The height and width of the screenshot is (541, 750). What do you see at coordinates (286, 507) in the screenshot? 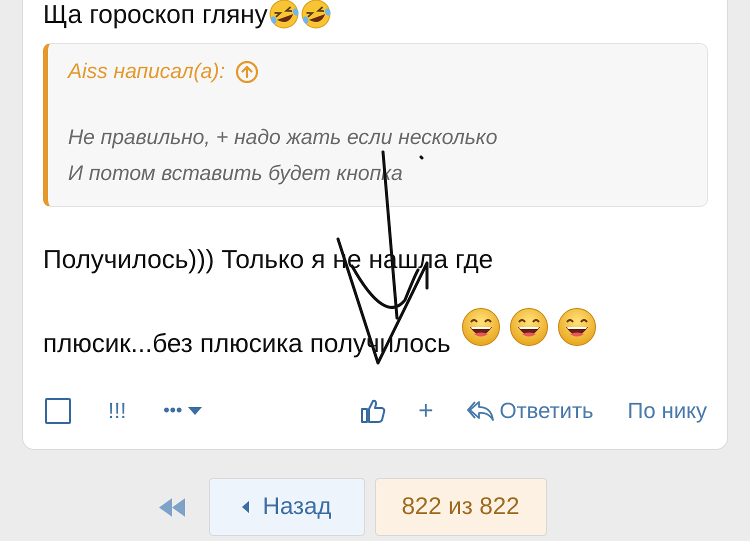
I see `back-button: Назад` at bounding box center [286, 507].